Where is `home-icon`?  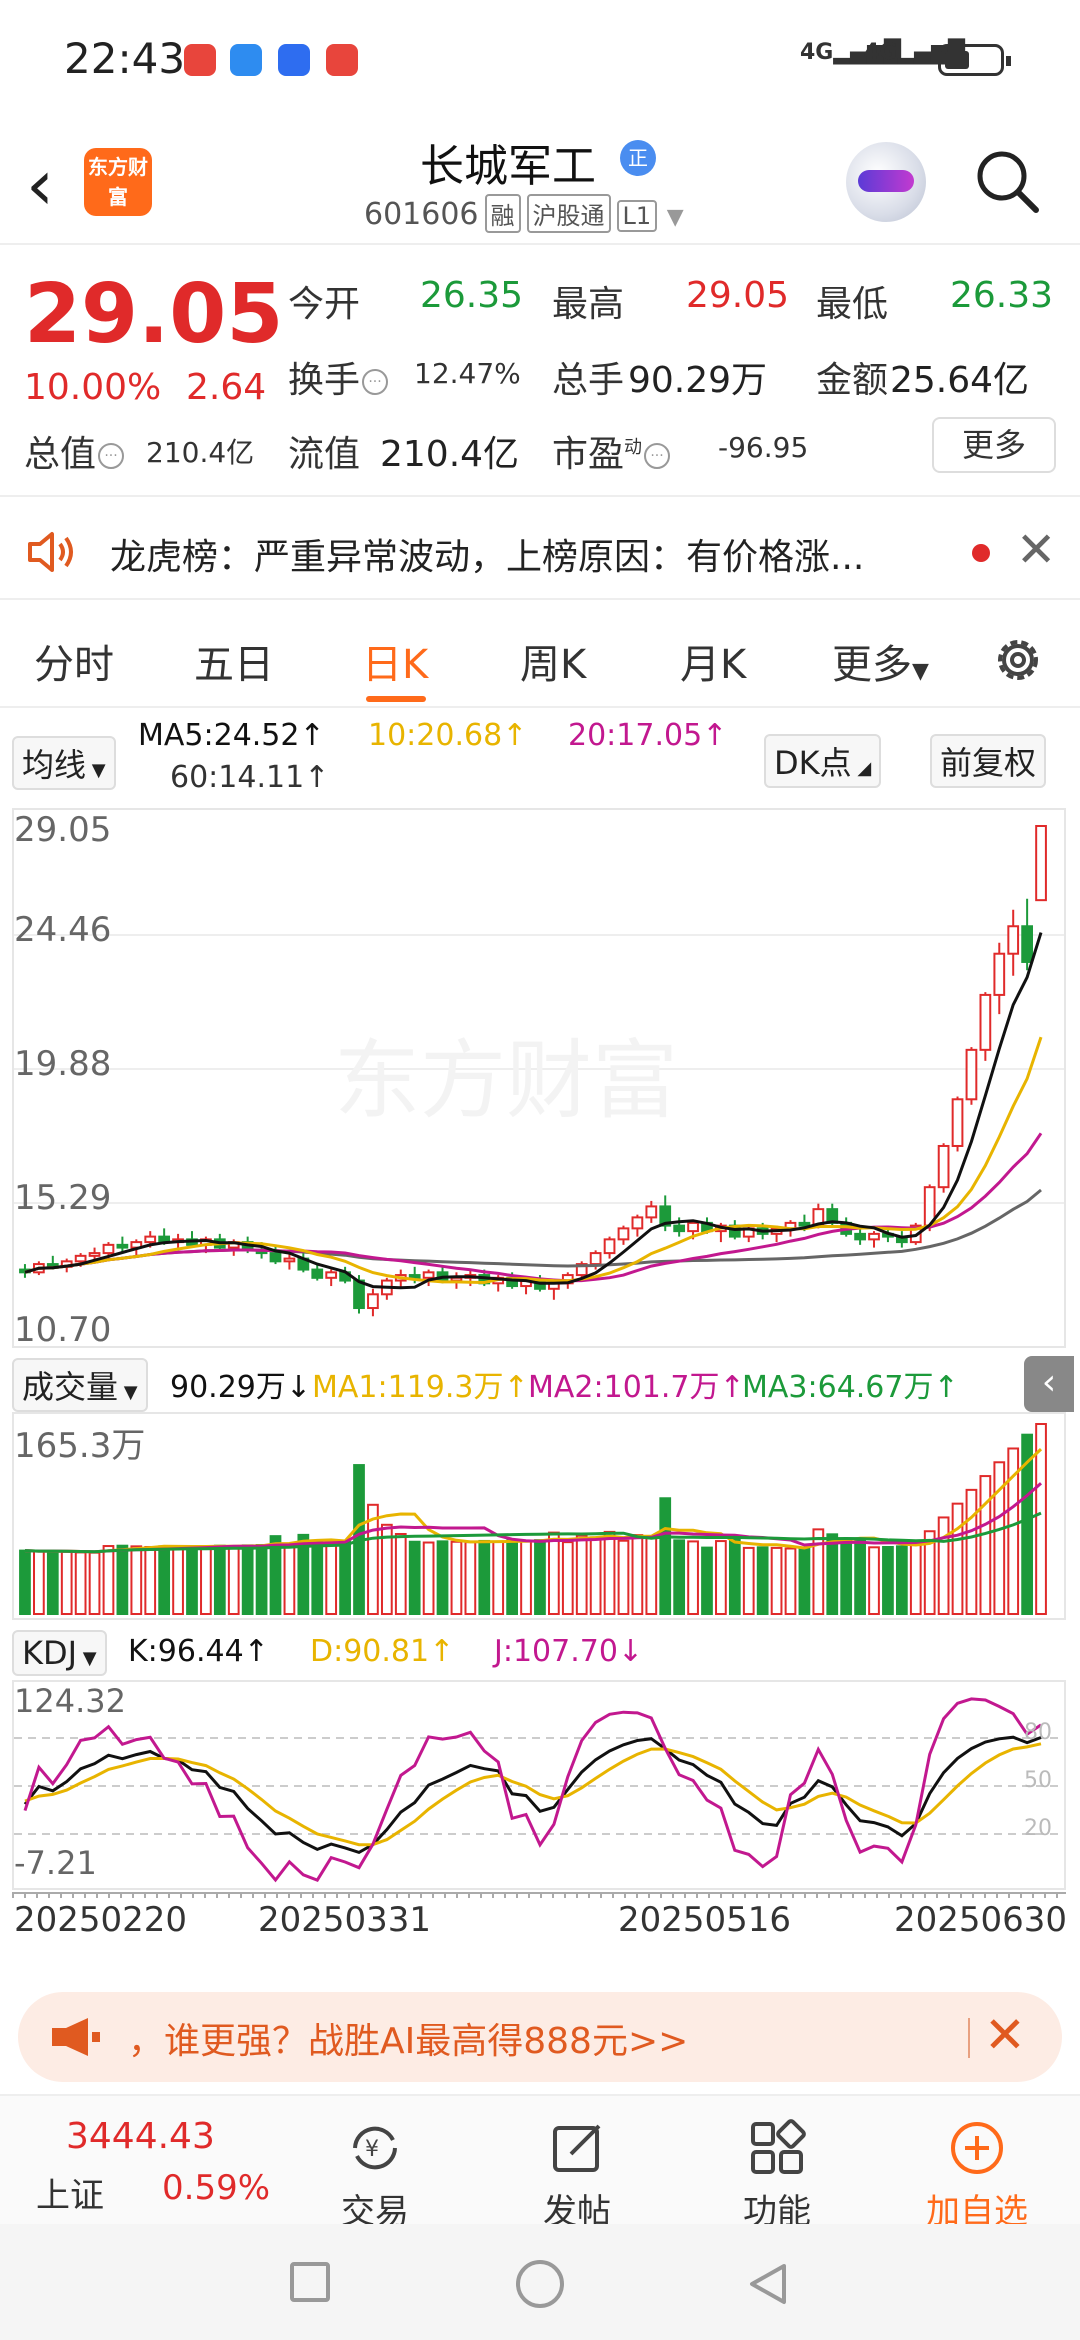 home-icon is located at coordinates (540, 2284).